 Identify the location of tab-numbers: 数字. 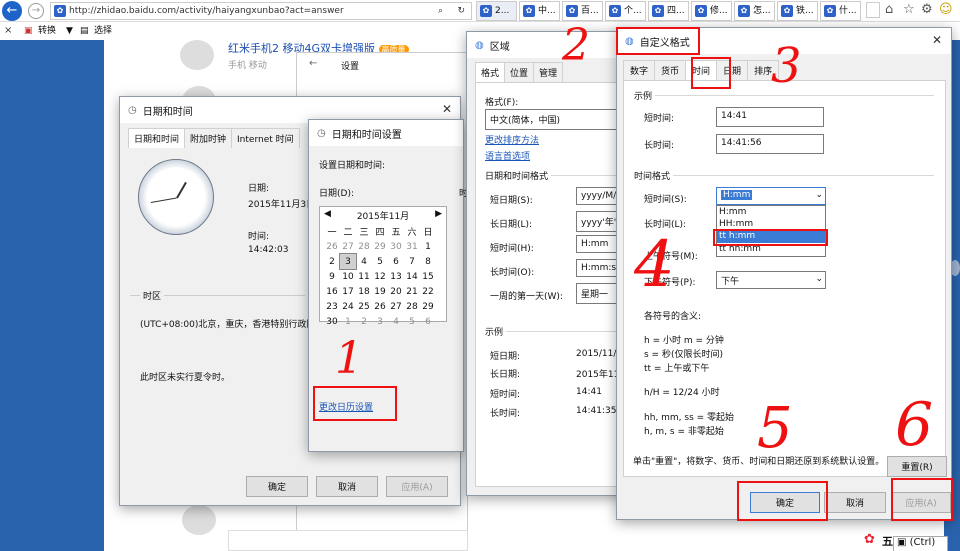
(639, 70).